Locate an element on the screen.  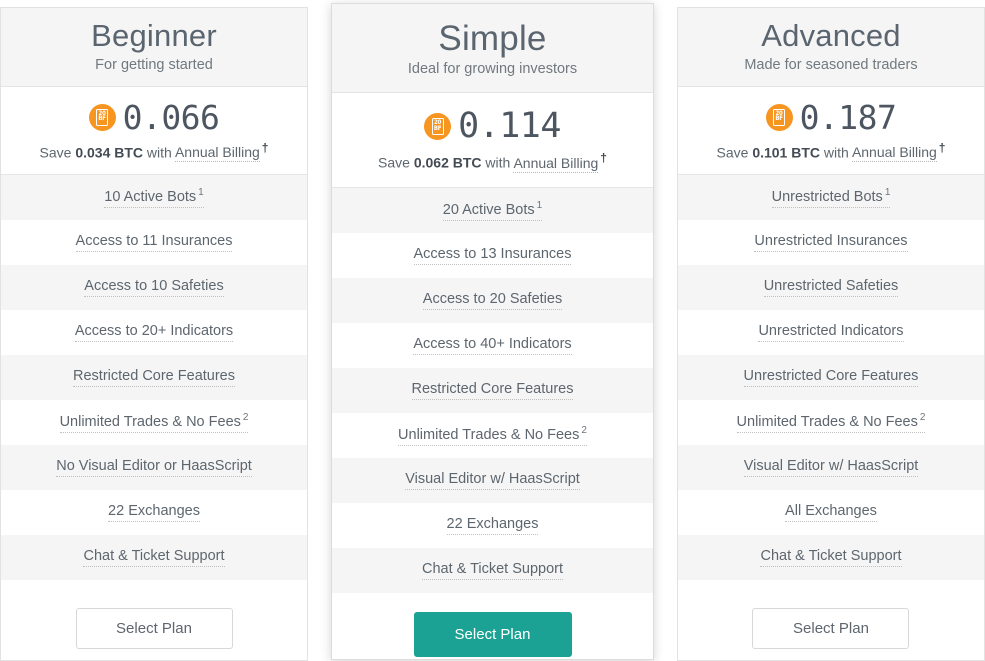
feature-label: Access to 40+ Indicators is located at coordinates (492, 345).